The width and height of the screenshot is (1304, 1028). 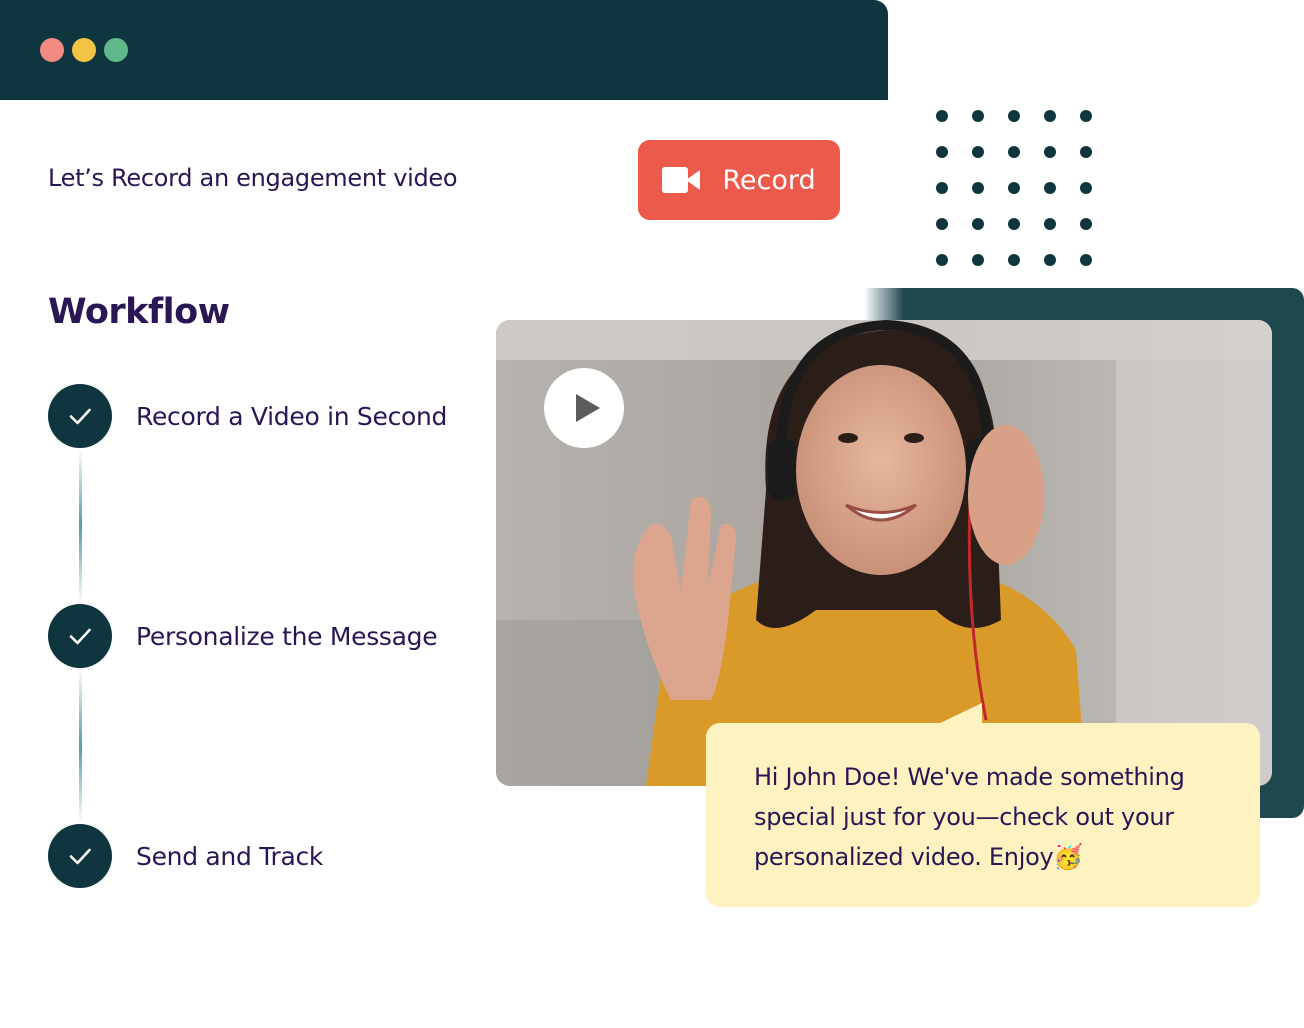 I want to click on message-bubble-tail, so click(x=959, y=714).